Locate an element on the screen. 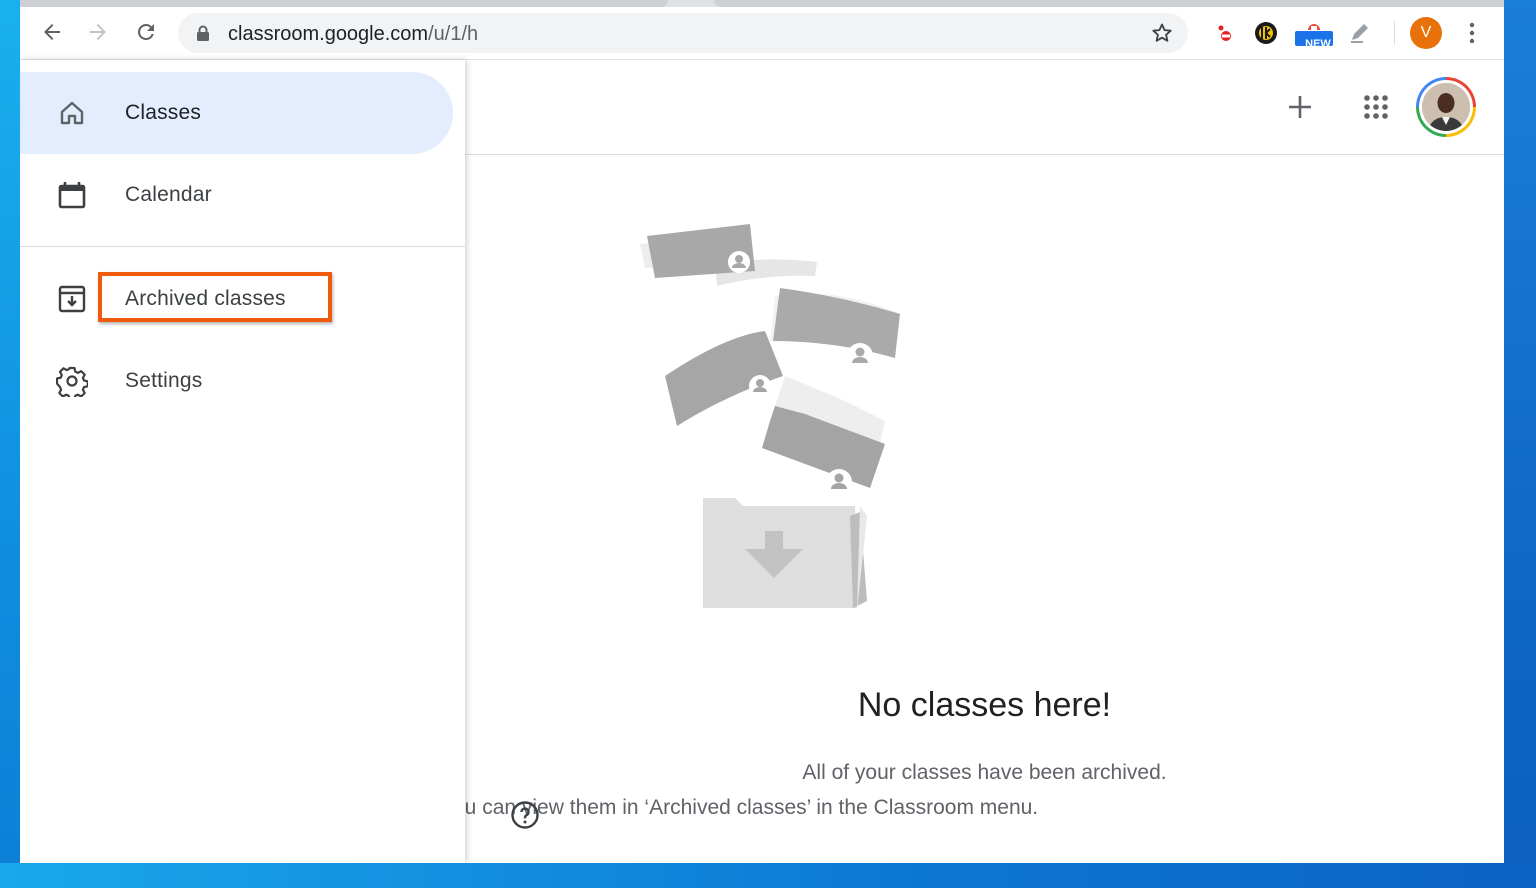 Image resolution: width=1536 pixels, height=888 pixels. profile-photo is located at coordinates (1446, 107).